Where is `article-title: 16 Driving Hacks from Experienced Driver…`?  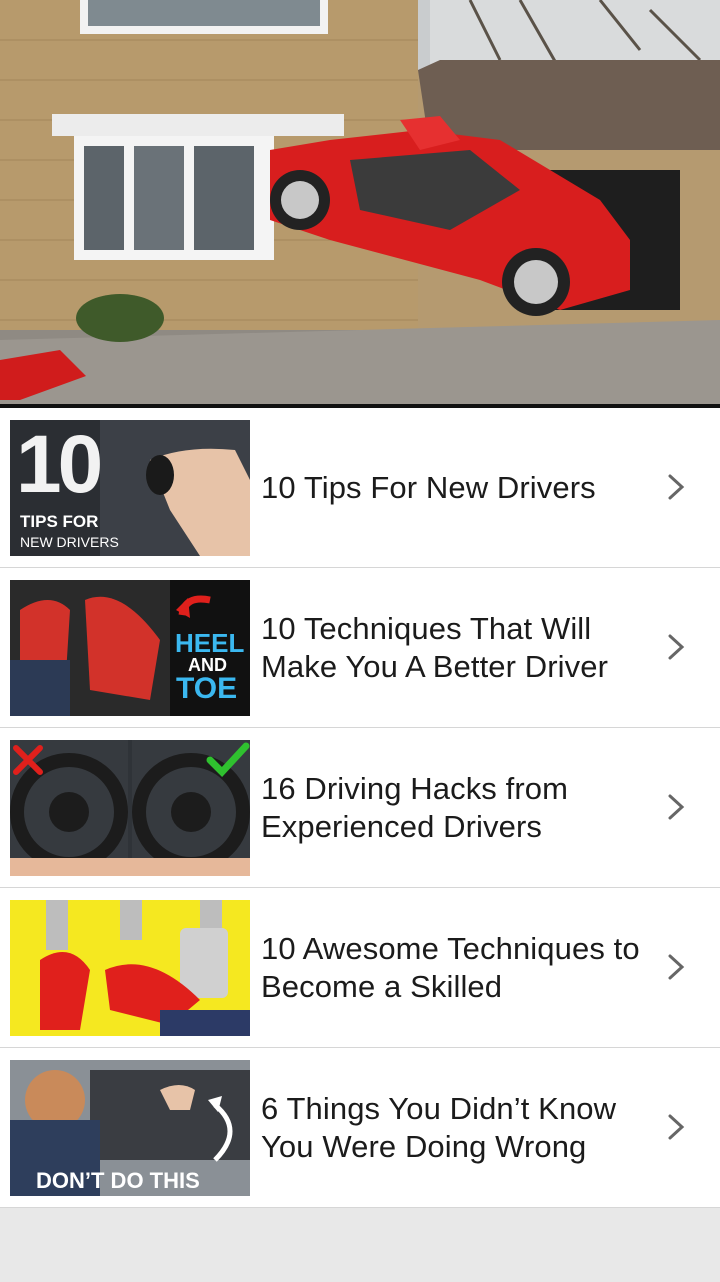 article-title: 16 Driving Hacks from Experienced Driver… is located at coordinates (415, 807).